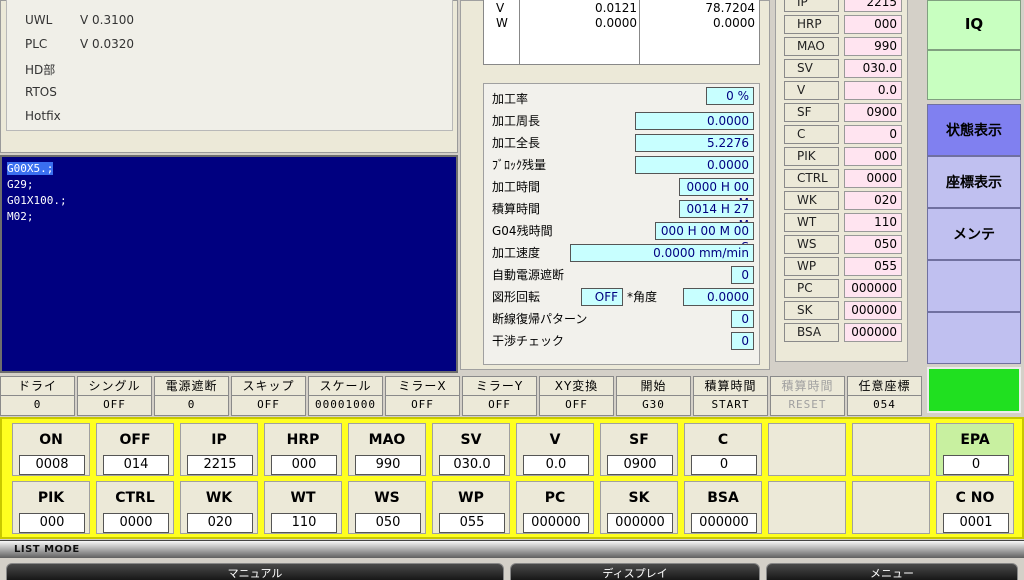 The image size is (1024, 580). What do you see at coordinates (229, 201) in the screenshot?
I see `program-line: G01X100.;` at bounding box center [229, 201].